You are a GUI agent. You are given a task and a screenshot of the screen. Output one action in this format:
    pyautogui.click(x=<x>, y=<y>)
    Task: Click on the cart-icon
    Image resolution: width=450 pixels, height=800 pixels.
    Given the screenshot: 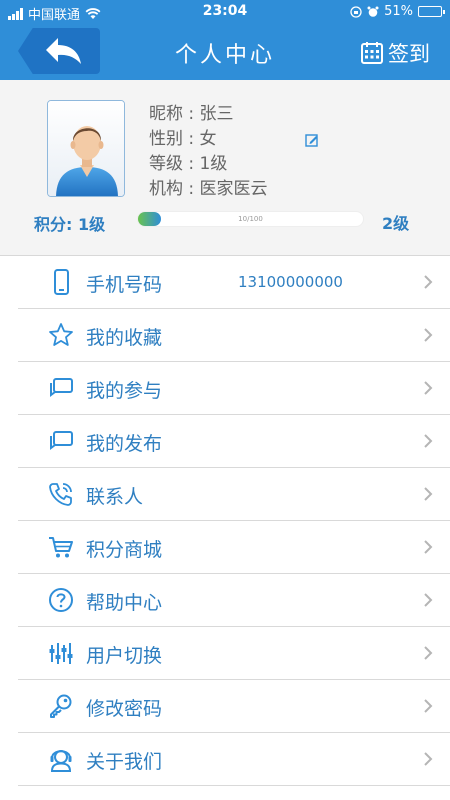 What is the action you would take?
    pyautogui.click(x=61, y=547)
    